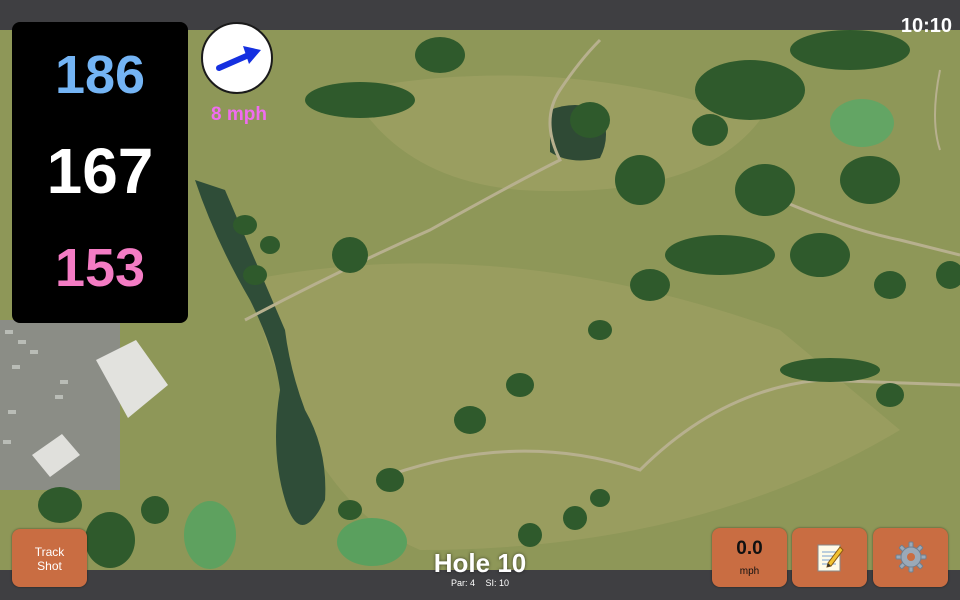 This screenshot has height=600, width=960. Describe the element at coordinates (462, 583) in the screenshot. I see `hole-par: Par: 4` at that location.